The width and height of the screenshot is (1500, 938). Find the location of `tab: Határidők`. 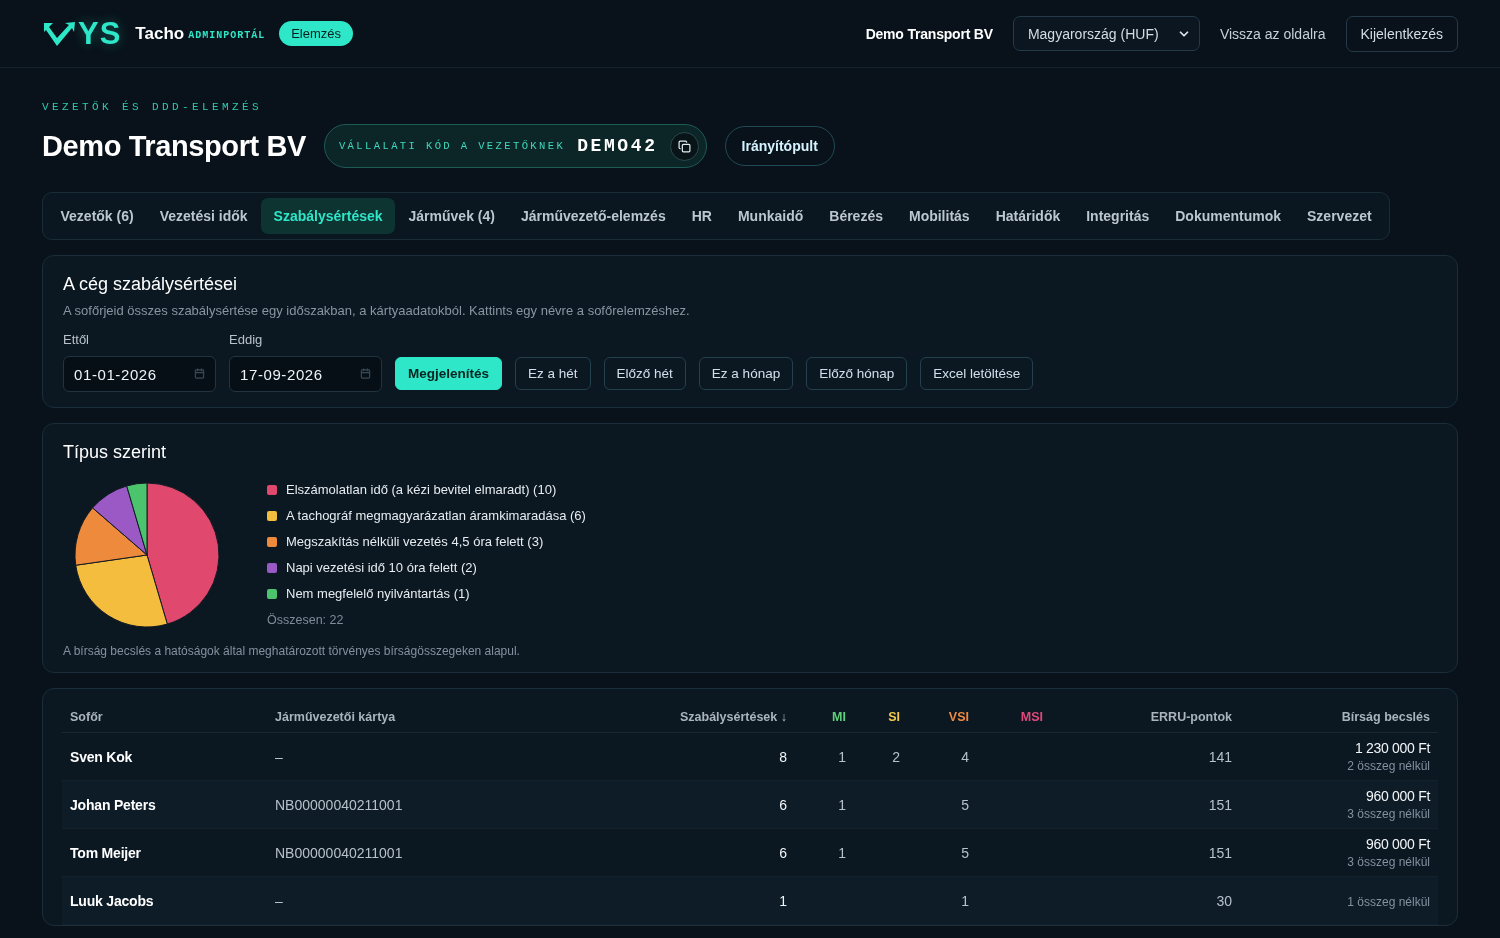

tab: Határidők is located at coordinates (1028, 216).